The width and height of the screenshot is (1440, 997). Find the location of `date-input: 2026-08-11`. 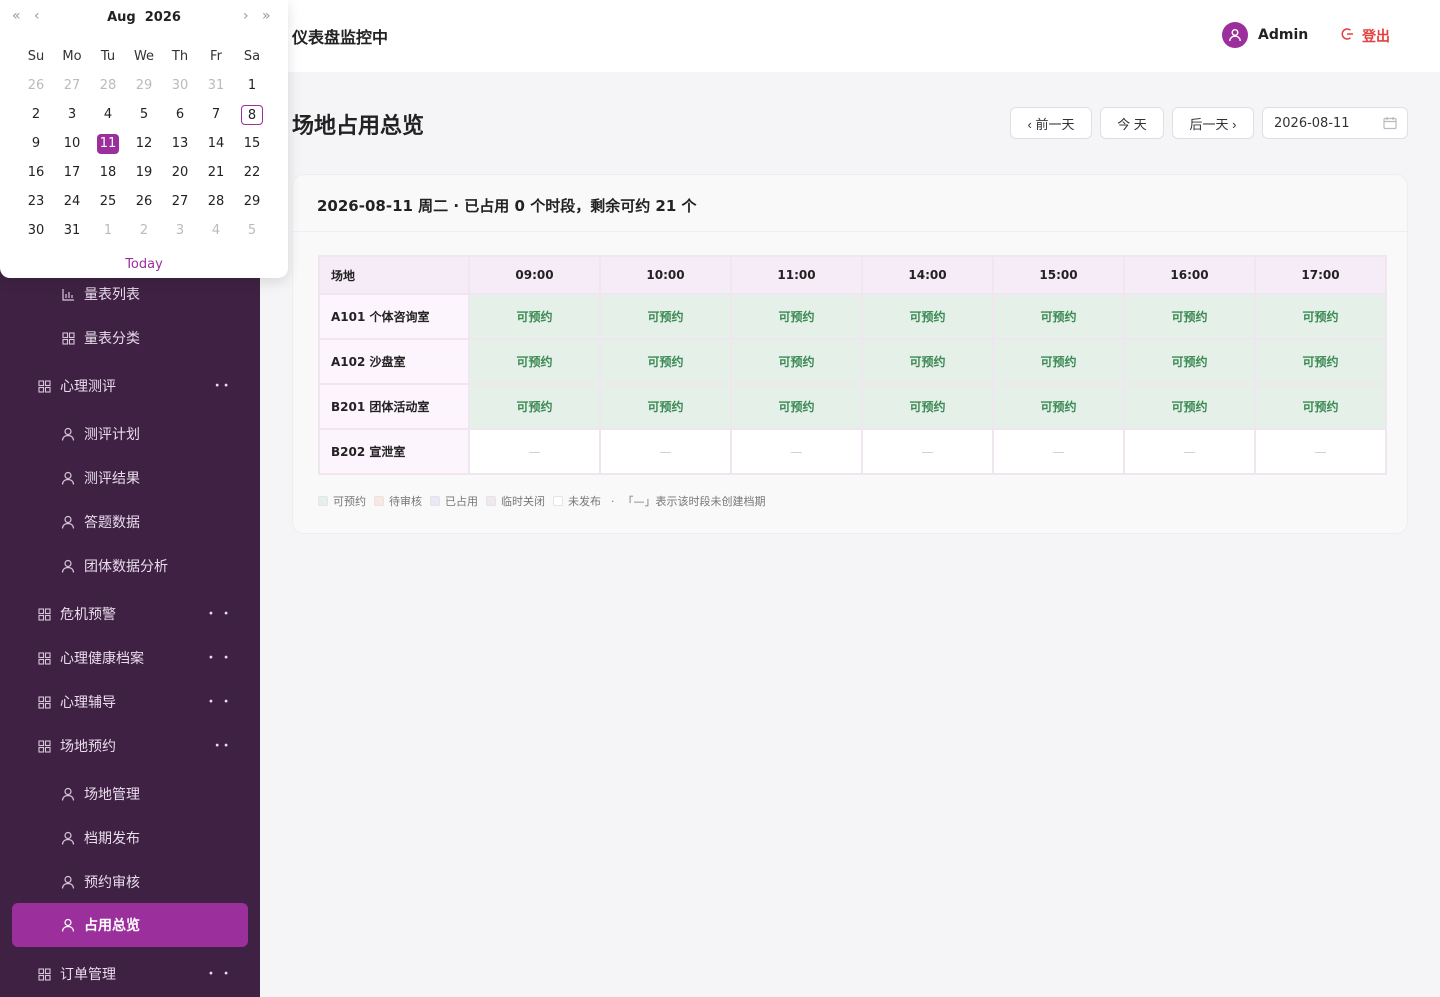

date-input: 2026-08-11 is located at coordinates (1335, 123).